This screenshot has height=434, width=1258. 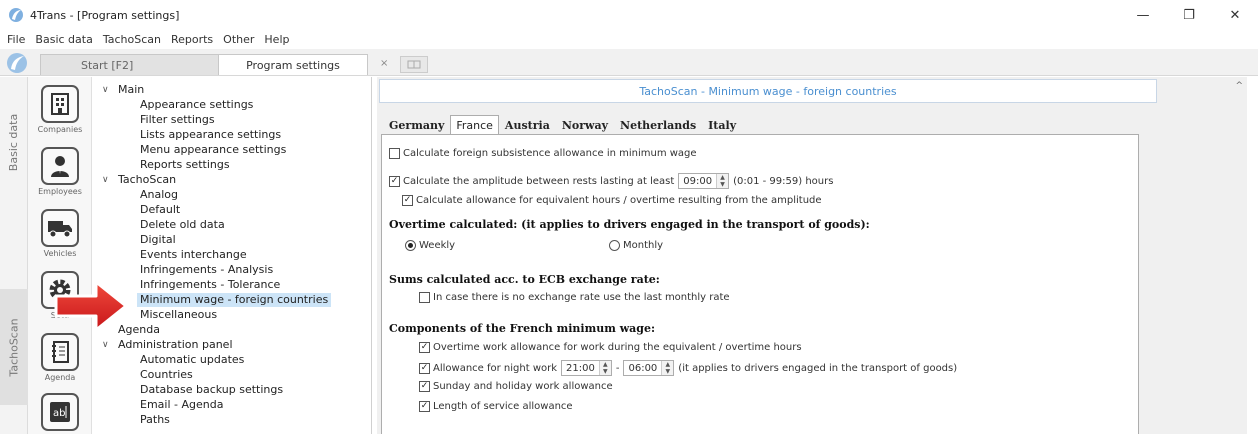 What do you see at coordinates (424, 386) in the screenshot?
I see `sunday-checkbox: ✓` at bounding box center [424, 386].